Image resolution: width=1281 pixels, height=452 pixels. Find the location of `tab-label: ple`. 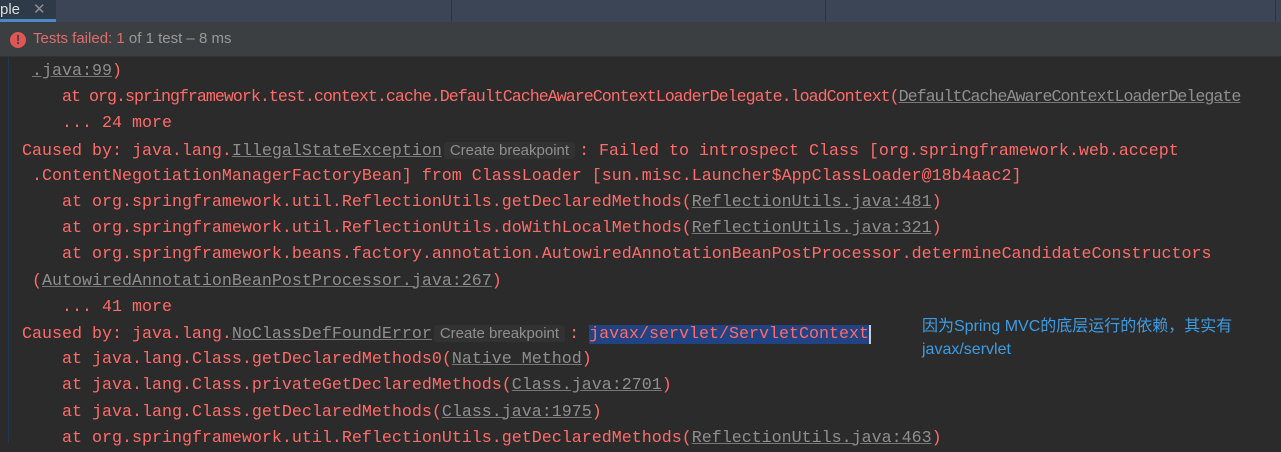

tab-label: ple is located at coordinates (10, 9).